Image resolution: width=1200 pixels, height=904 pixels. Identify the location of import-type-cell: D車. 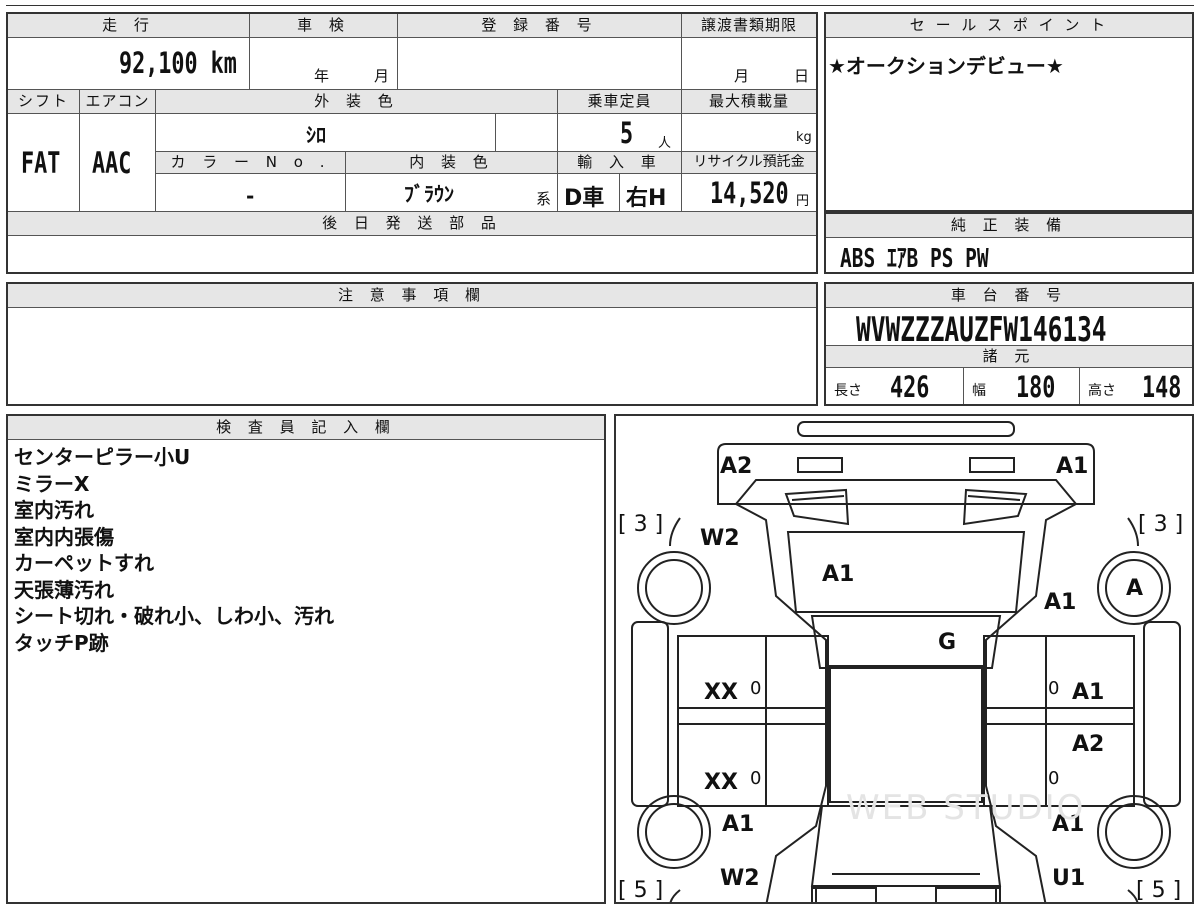
(589, 193).